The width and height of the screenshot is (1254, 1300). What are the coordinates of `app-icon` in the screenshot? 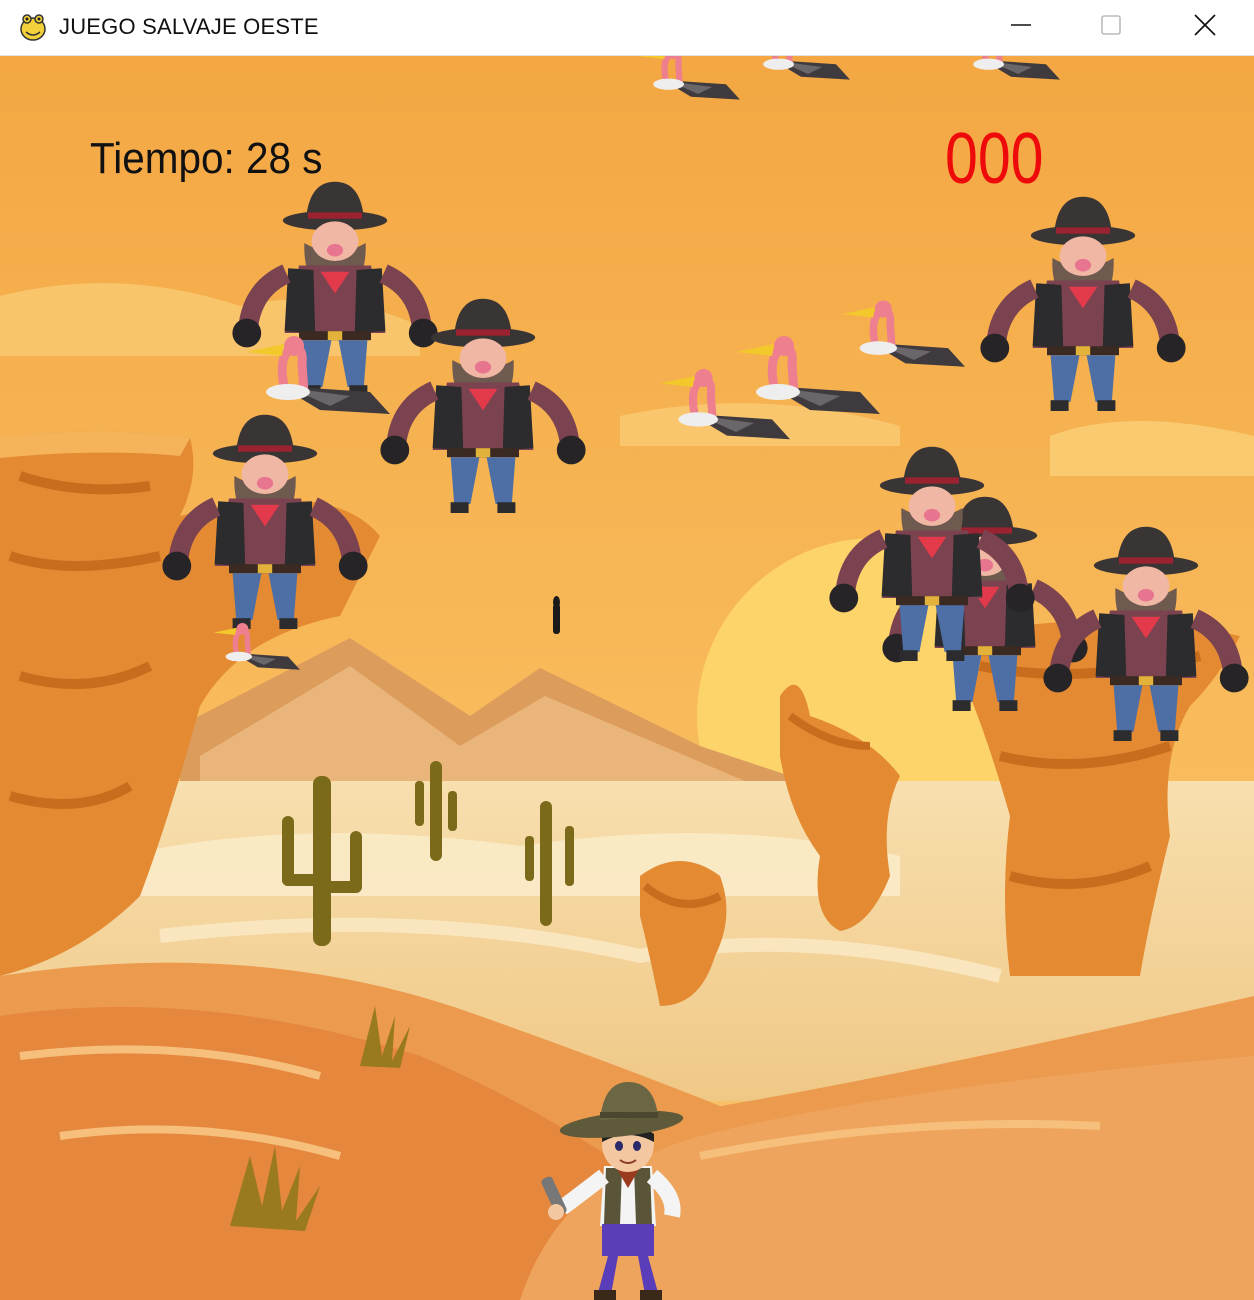 It's located at (33, 27).